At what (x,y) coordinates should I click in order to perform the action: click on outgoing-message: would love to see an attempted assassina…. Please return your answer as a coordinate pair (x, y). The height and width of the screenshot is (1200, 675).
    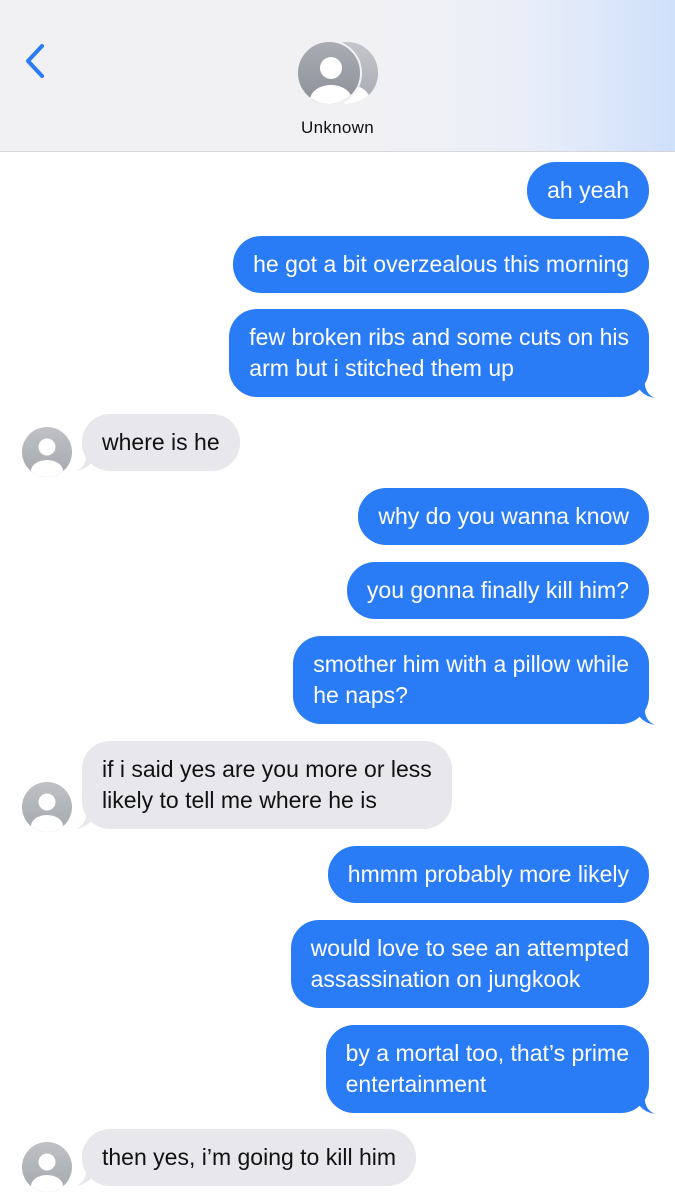
    Looking at the image, I should click on (469, 964).